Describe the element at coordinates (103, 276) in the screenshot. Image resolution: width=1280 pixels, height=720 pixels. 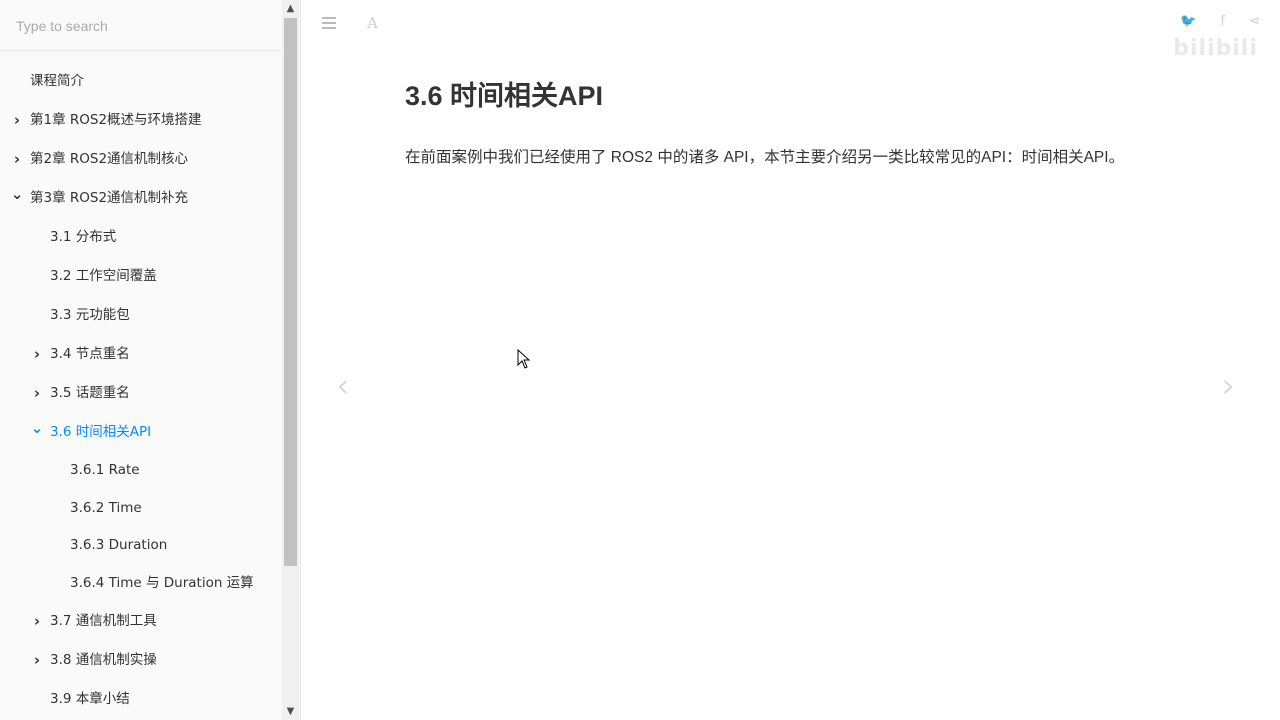
I see `toc-item-label: 3.2 工作空间覆盖` at that location.